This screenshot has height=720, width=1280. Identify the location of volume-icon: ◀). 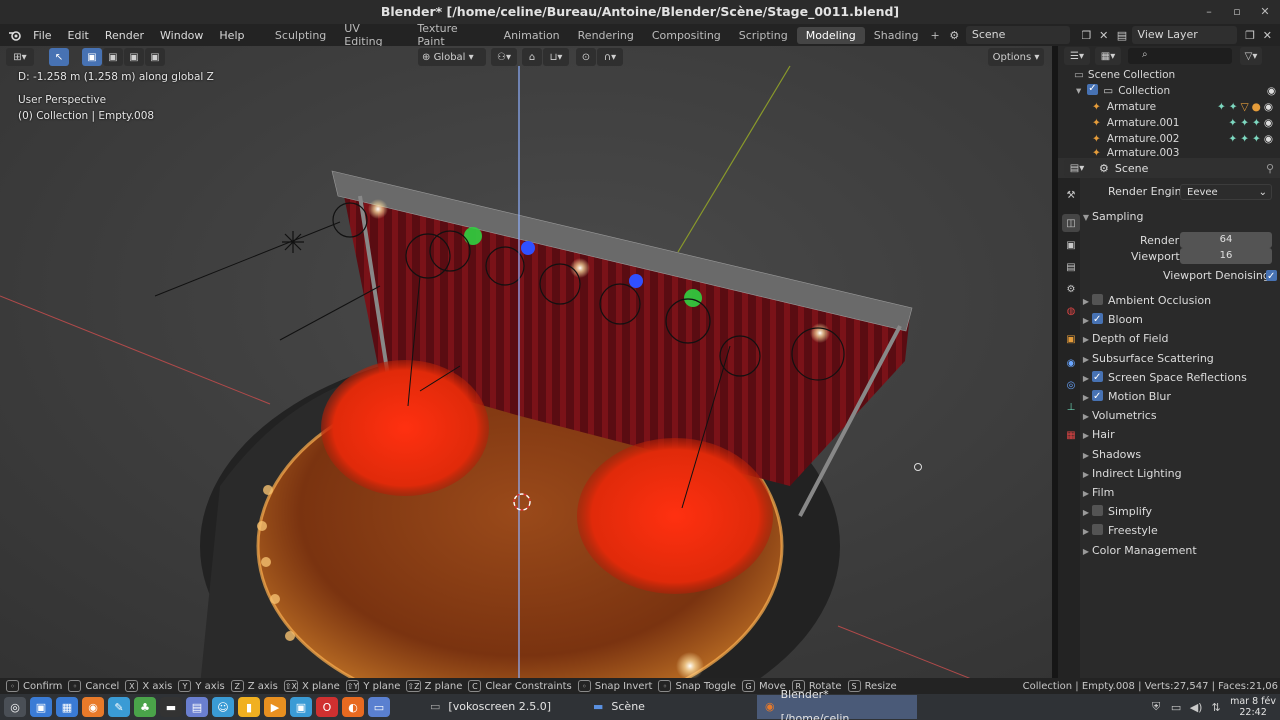
(1196, 707).